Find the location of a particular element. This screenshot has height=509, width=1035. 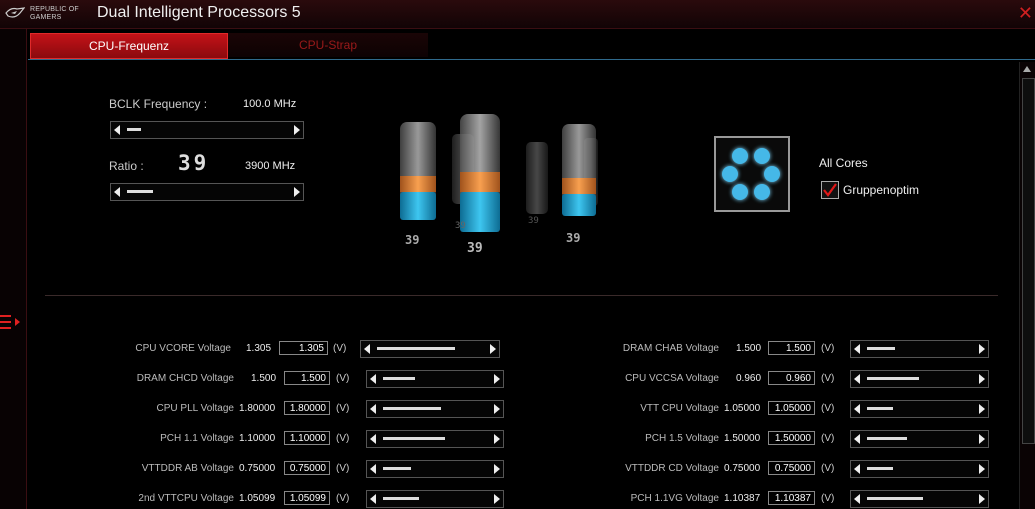

voltage-value: 1.05000 is located at coordinates (742, 408).